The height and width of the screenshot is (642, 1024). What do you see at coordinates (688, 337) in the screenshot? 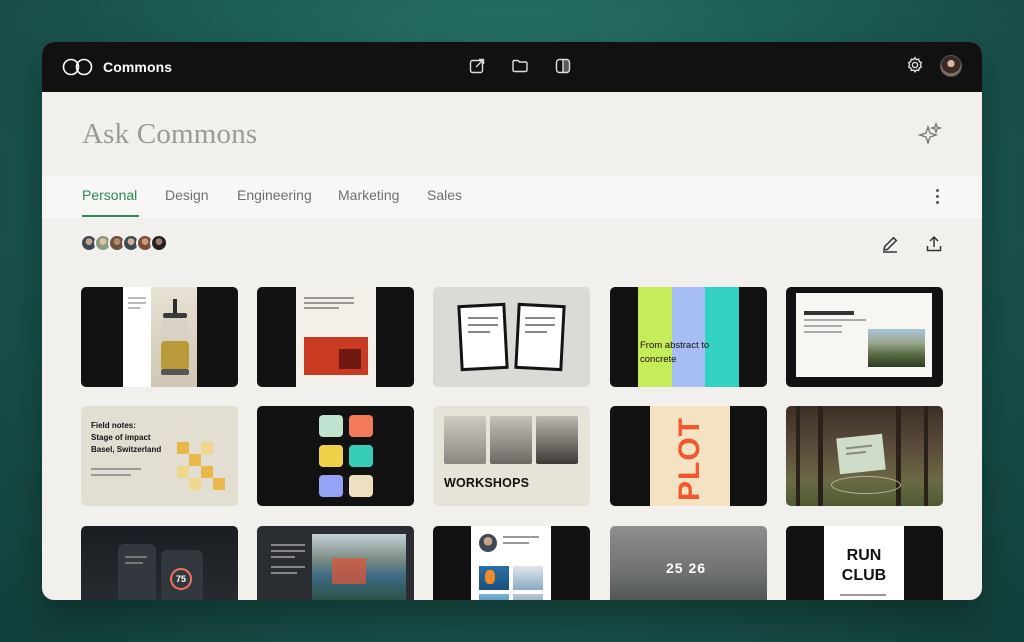
I see `card-from-abstract: From abstract to concrete` at bounding box center [688, 337].